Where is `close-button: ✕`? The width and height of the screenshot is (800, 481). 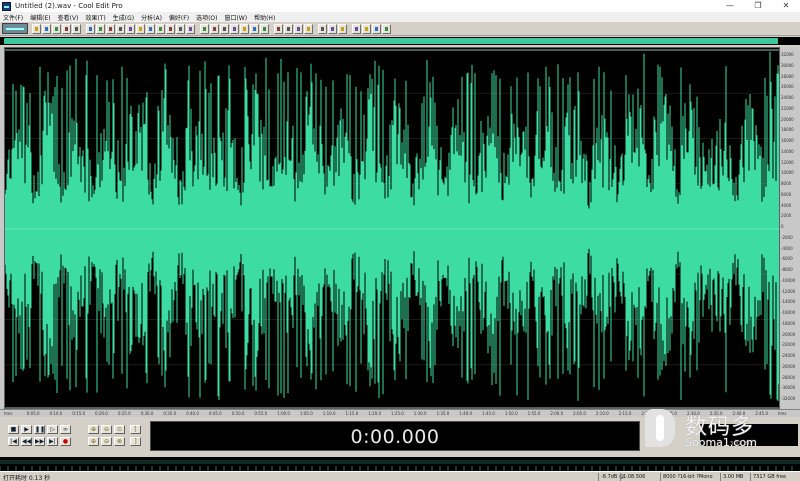
close-button: ✕ is located at coordinates (786, 6).